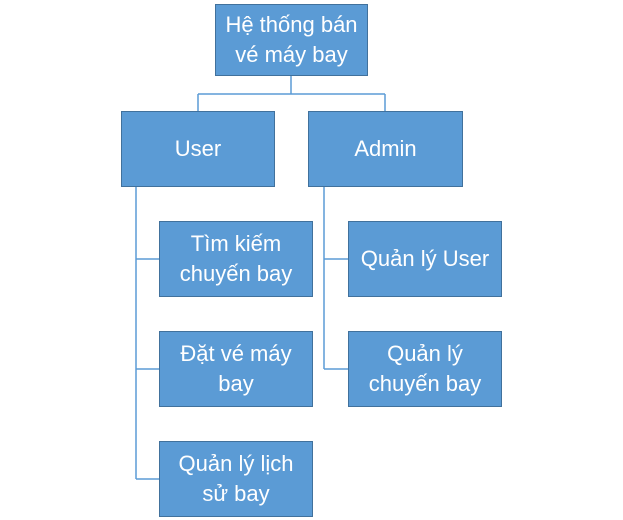 Image resolution: width=623 pixels, height=520 pixels. I want to click on admin-node: Admin, so click(385, 149).